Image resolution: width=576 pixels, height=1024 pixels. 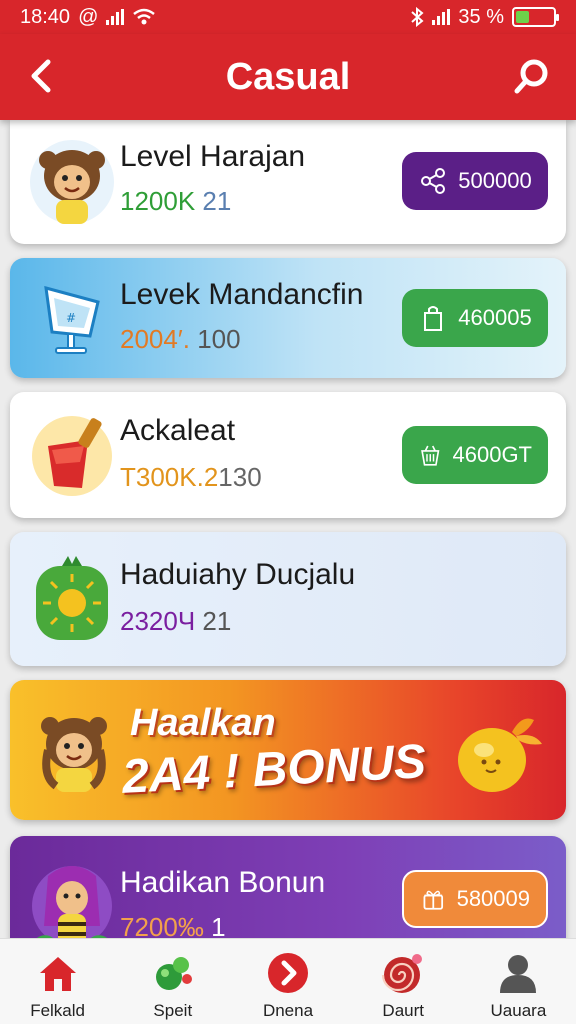 I want to click on item-title: Levek Mandancfin, so click(x=242, y=294).